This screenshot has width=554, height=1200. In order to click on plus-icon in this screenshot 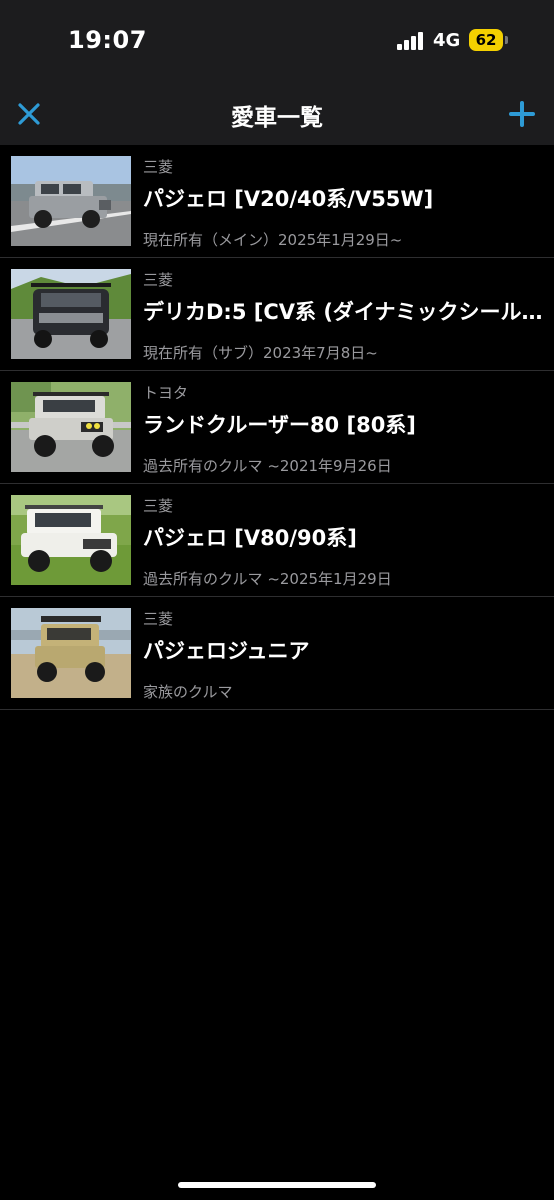, I will do `click(522, 114)`.